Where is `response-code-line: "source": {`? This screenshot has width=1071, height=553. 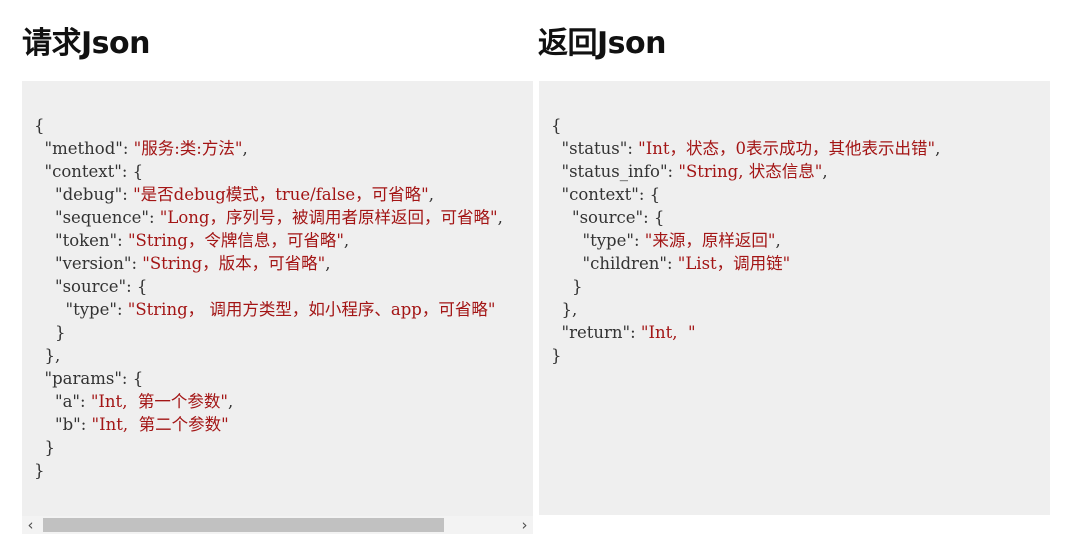
response-code-line: "source": { is located at coordinates (745, 217).